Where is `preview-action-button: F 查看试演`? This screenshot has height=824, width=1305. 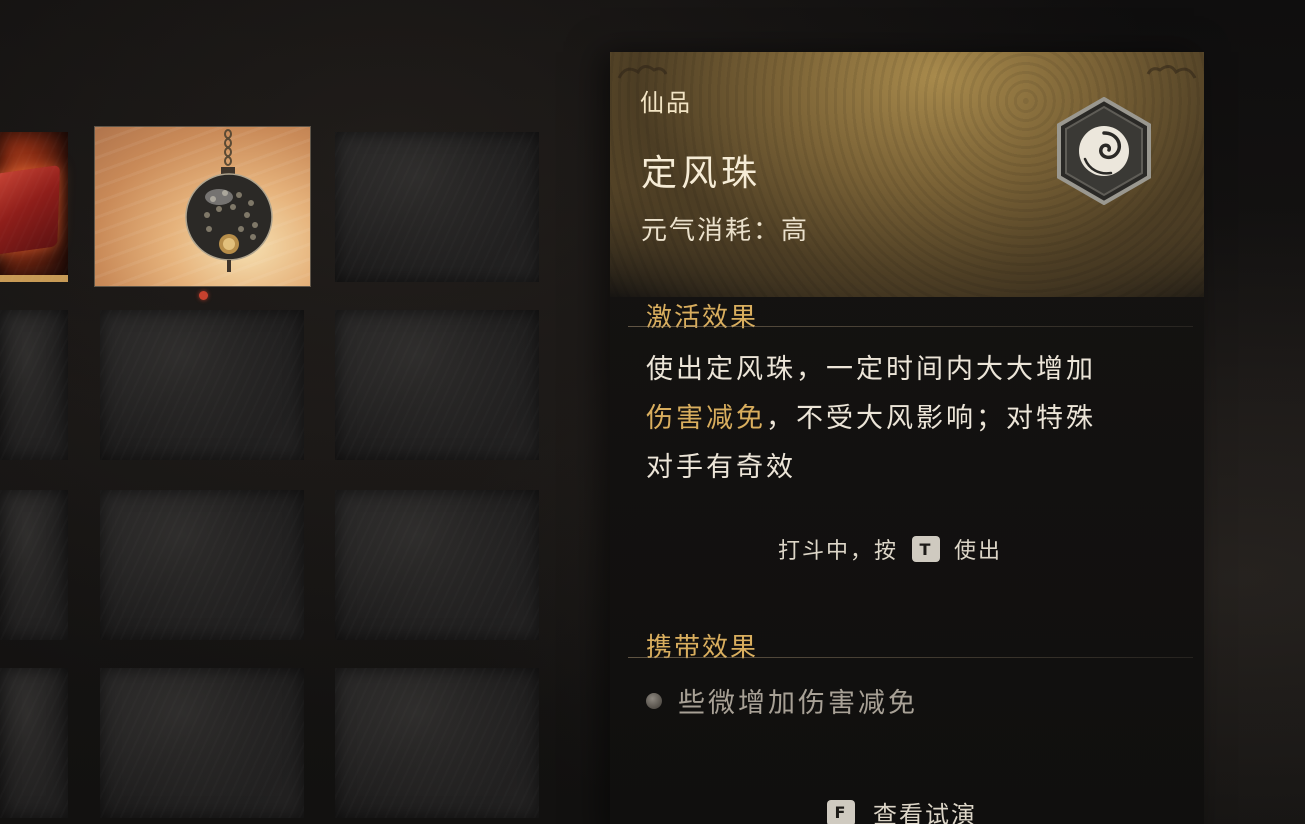
preview-action-button: F 查看试演 is located at coordinates (902, 809).